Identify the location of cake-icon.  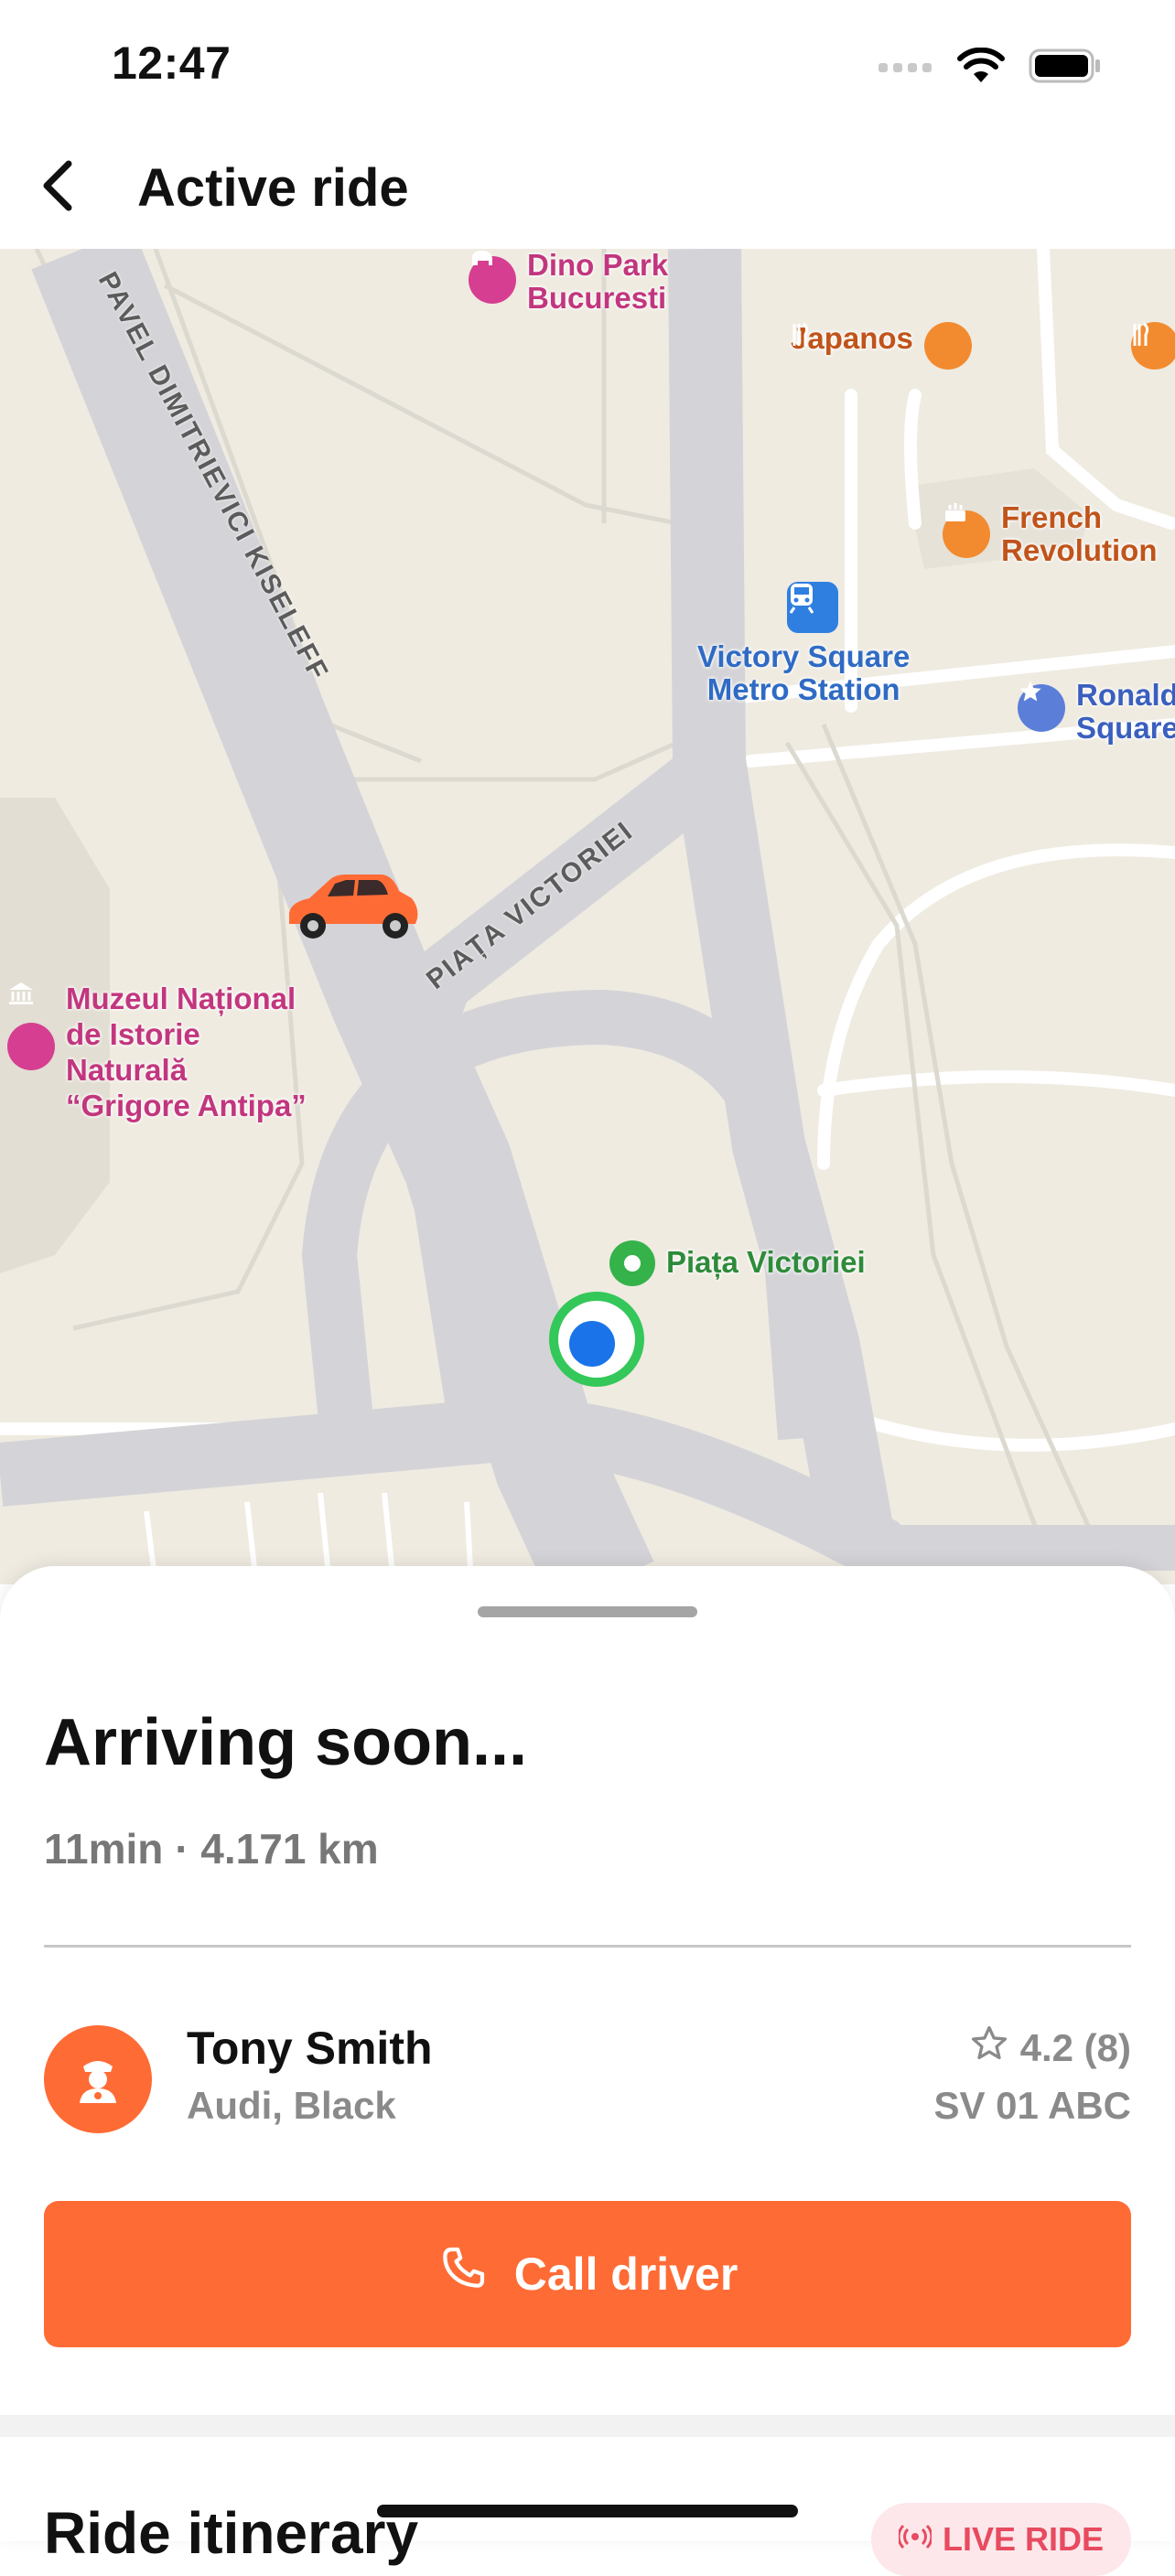
(966, 530).